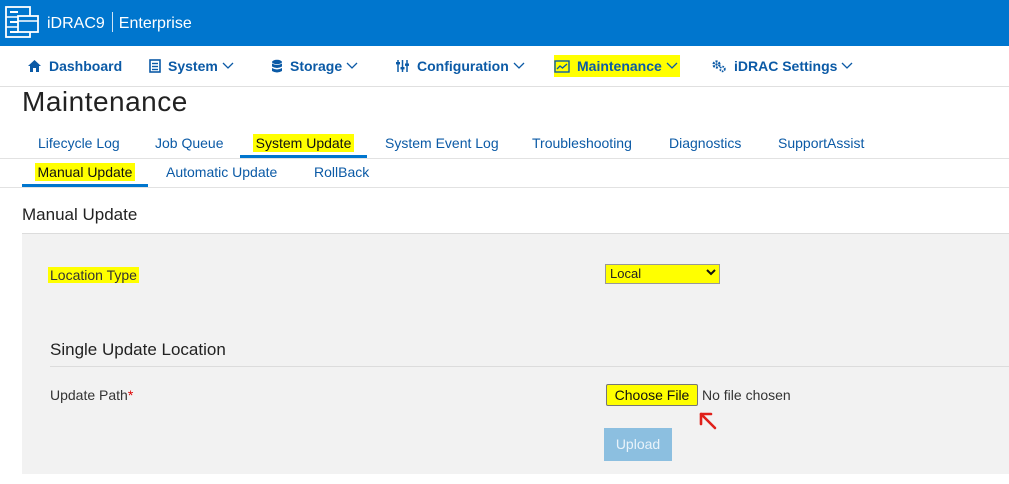  Describe the element at coordinates (89, 395) in the screenshot. I see `update-path-label-text: Update Path` at that location.